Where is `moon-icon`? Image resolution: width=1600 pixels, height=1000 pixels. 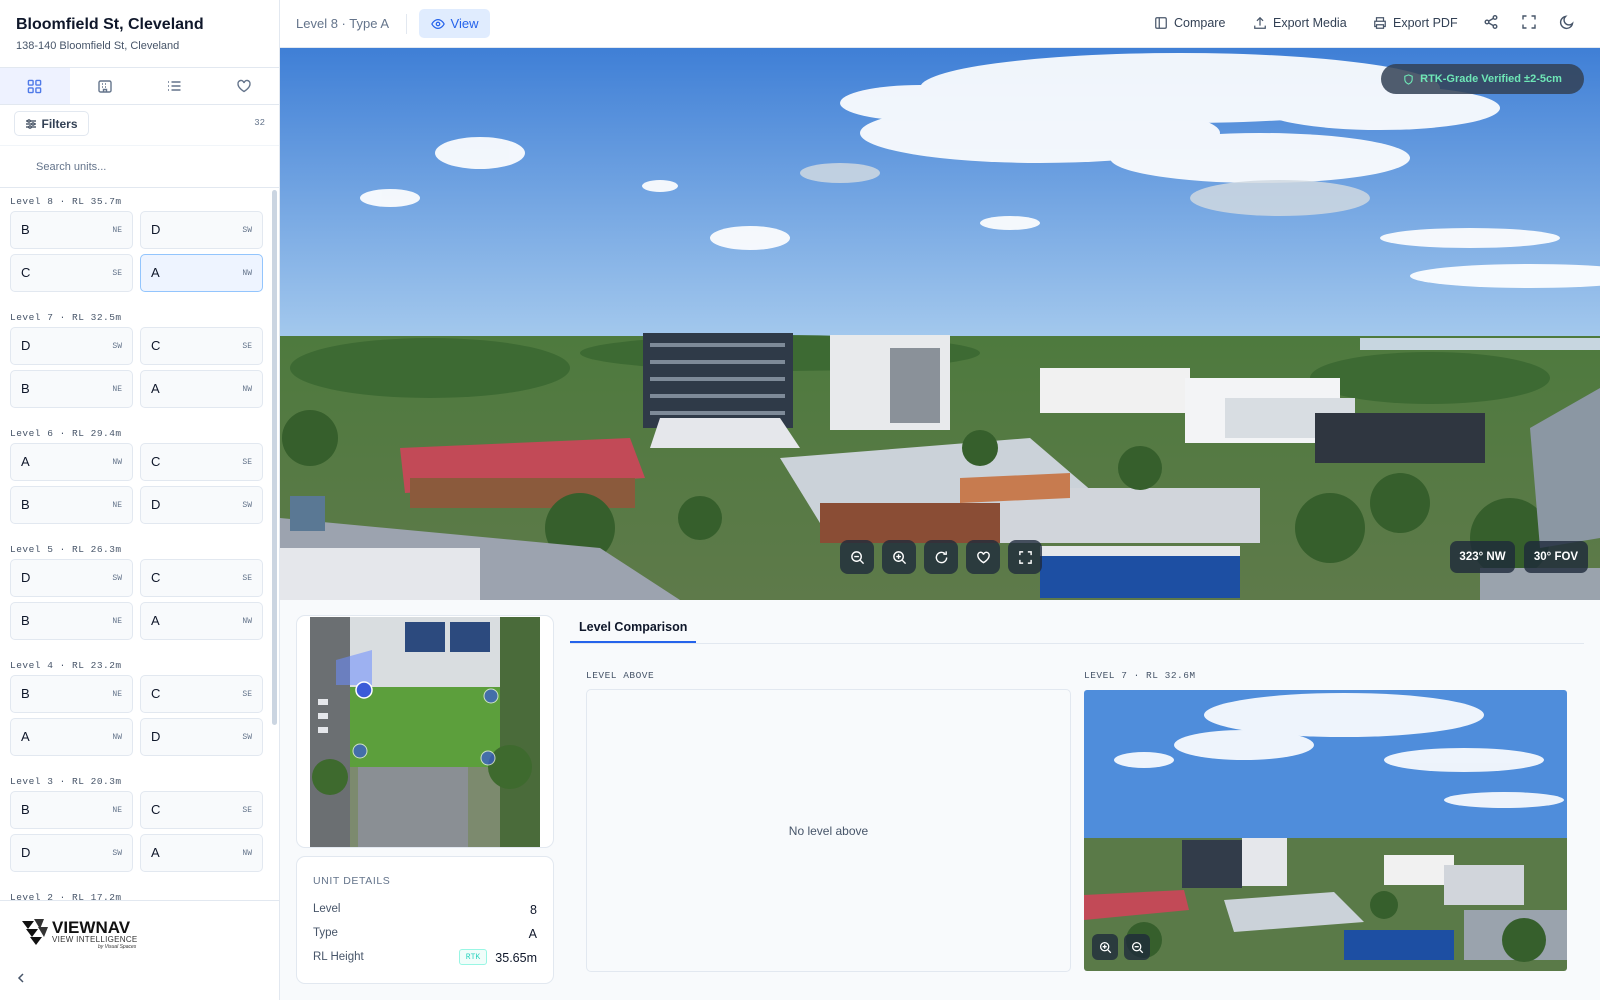
moon-icon is located at coordinates (1566, 22).